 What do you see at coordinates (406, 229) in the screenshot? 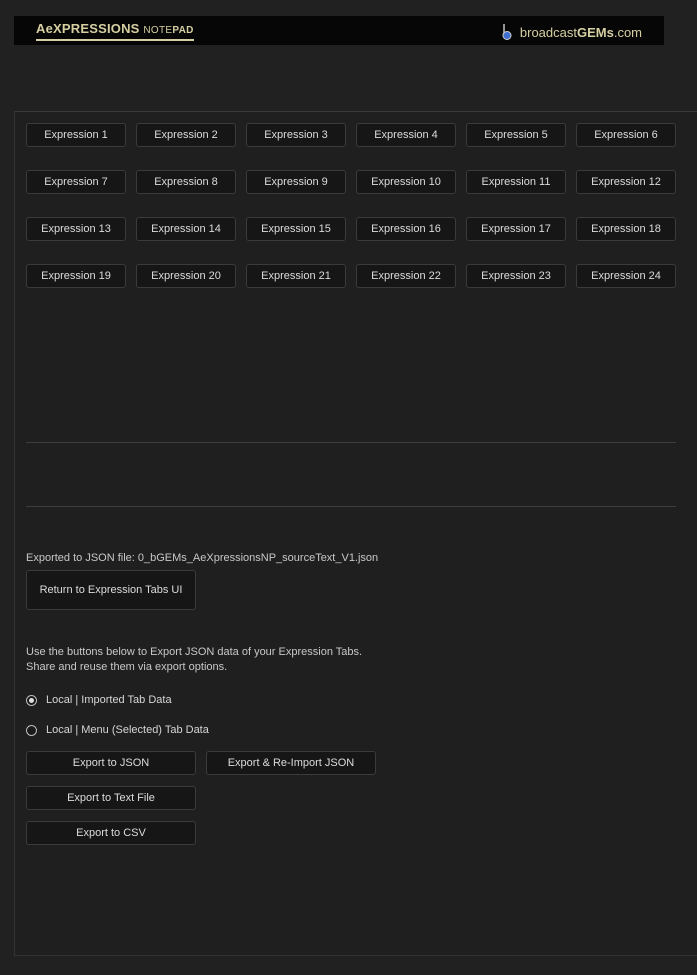
I see `expression-tab-button: Expression 16` at bounding box center [406, 229].